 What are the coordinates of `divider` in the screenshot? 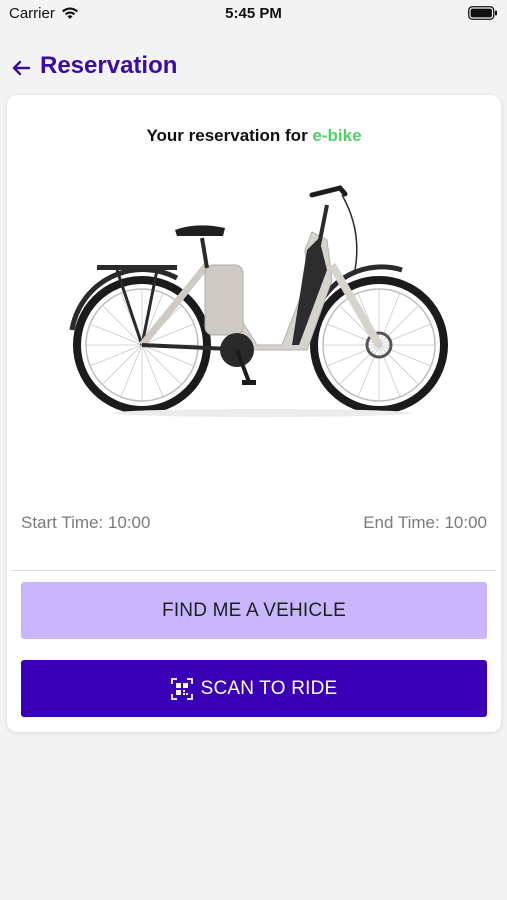 It's located at (254, 570).